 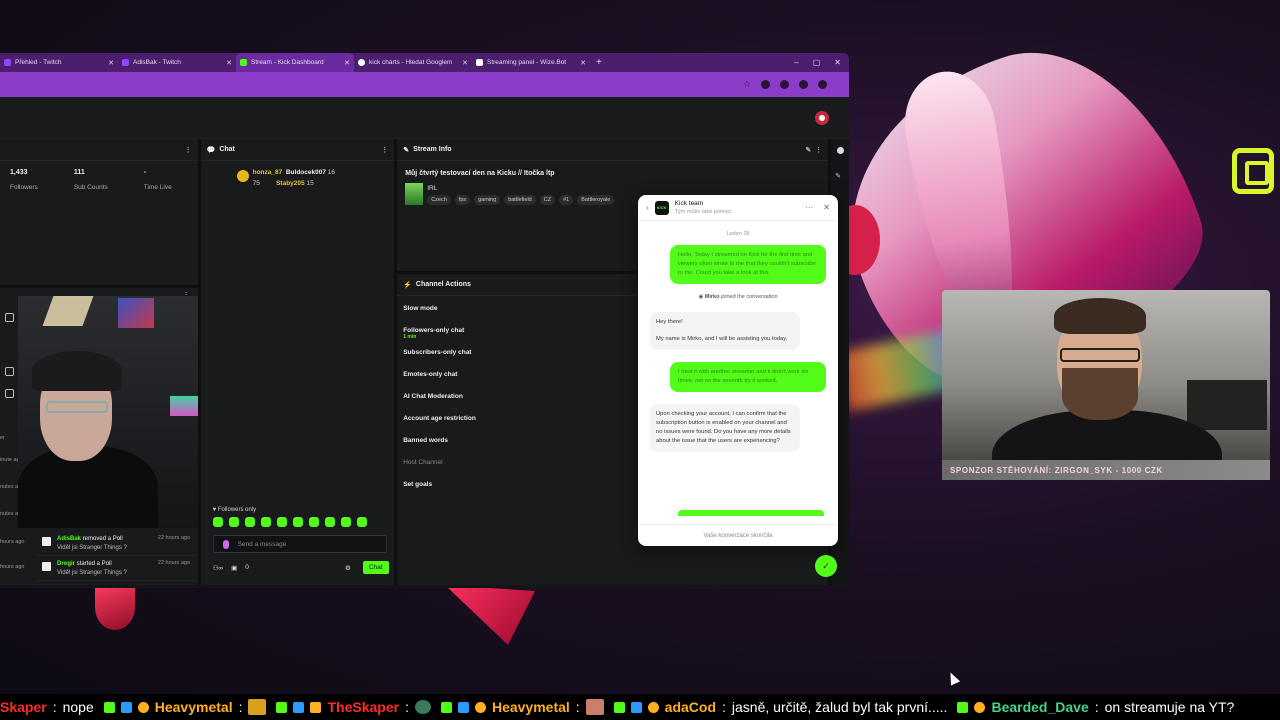 What do you see at coordinates (837, 62) in the screenshot?
I see `close-window-button: ✕` at bounding box center [837, 62].